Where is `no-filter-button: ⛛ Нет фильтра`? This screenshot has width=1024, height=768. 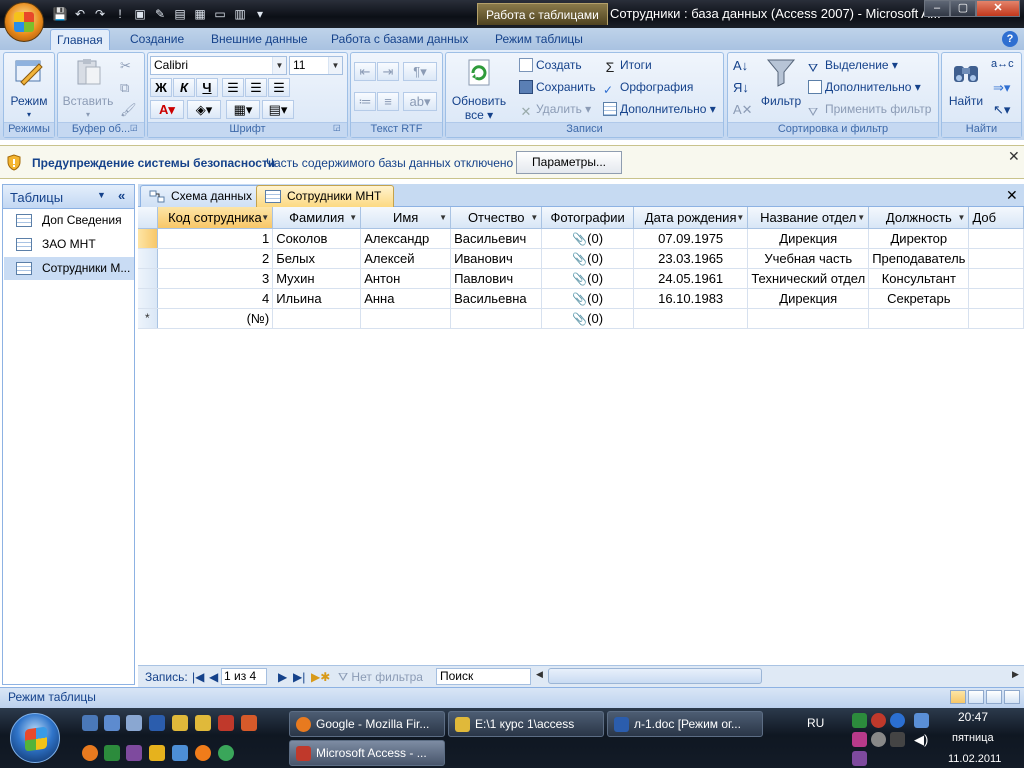
no-filter-button: ⛛ Нет фильтра is located at coordinates (380, 677).